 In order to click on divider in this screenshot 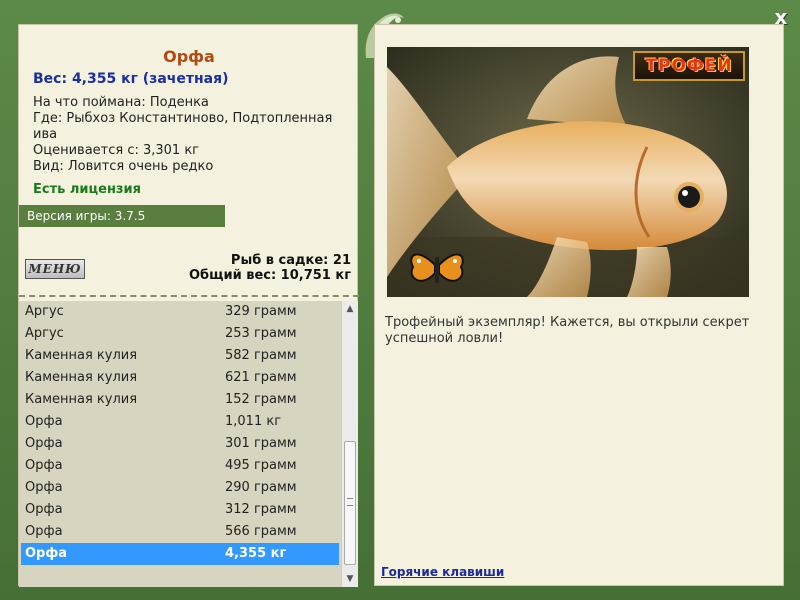, I will do `click(189, 296)`.